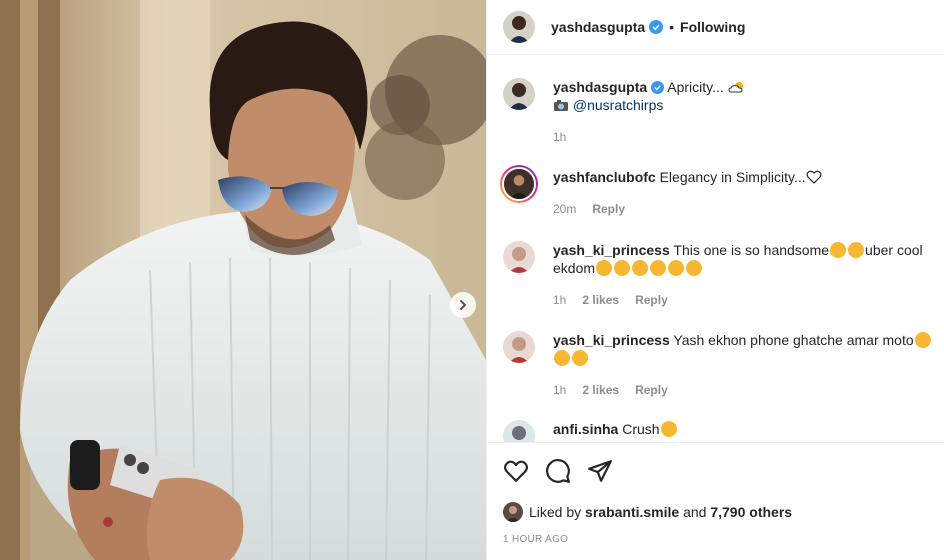  I want to click on comment-text-part: This one is so handsome, so click(751, 250).